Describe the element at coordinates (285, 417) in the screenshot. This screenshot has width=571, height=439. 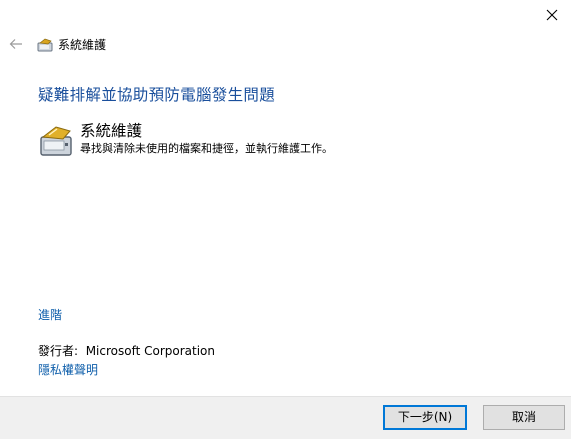
I see `footer-bar: 下一步(N) 取消` at that location.